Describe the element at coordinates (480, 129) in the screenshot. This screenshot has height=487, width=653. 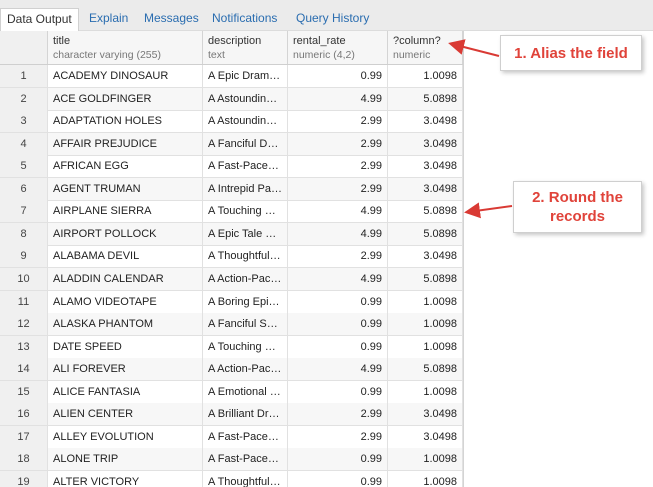
I see `annotation-arrows` at that location.